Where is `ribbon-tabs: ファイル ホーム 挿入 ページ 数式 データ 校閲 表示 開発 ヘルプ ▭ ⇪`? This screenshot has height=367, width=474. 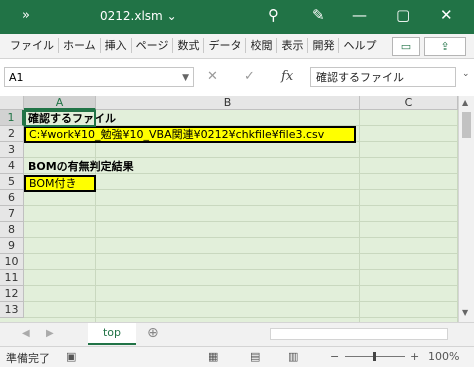 ribbon-tabs: ファイル ホーム 挿入 ページ 数式 データ 校閲 表示 開発 ヘルプ ▭ ⇪ is located at coordinates (237, 46).